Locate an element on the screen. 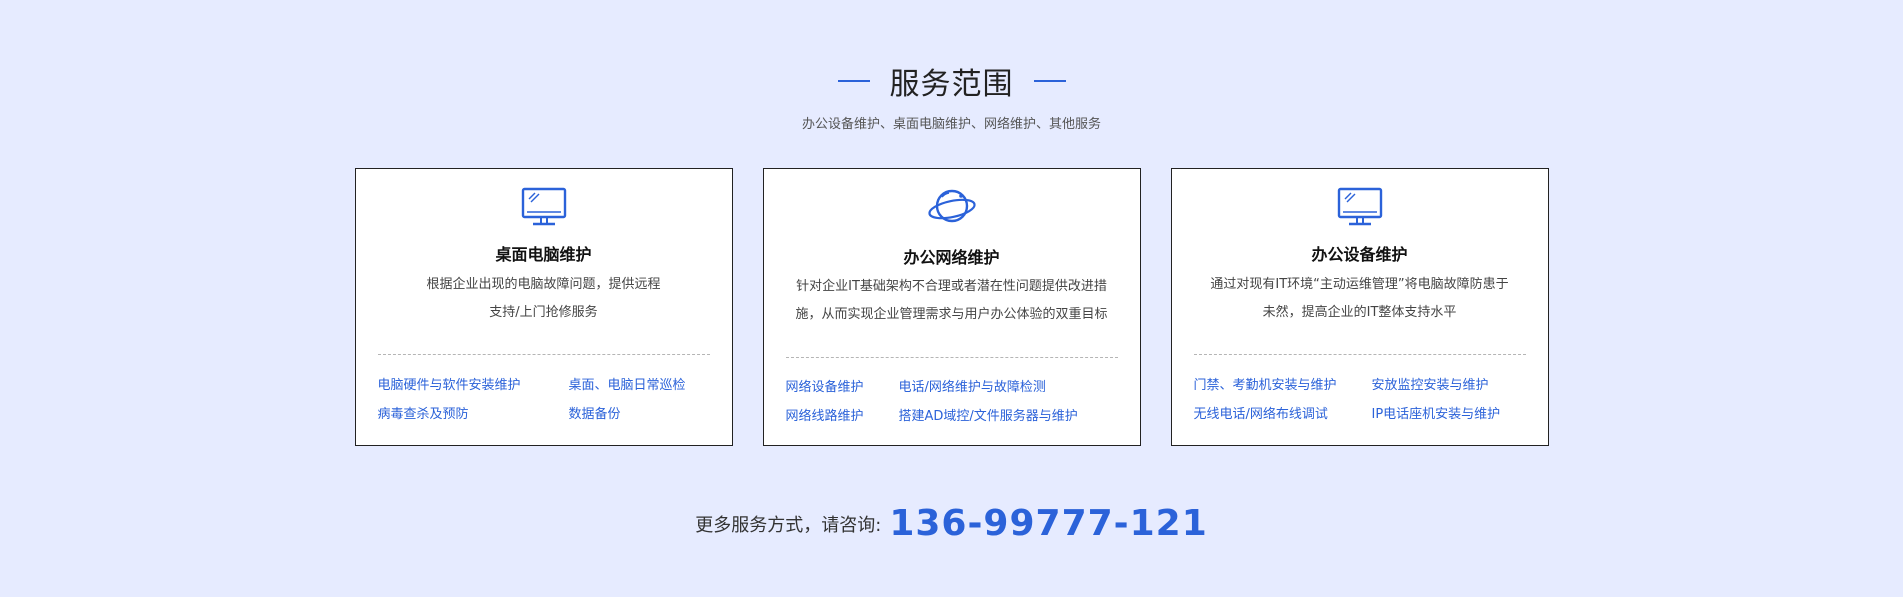 This screenshot has height=597, width=1903. title-row: 服务范围 is located at coordinates (951, 81).